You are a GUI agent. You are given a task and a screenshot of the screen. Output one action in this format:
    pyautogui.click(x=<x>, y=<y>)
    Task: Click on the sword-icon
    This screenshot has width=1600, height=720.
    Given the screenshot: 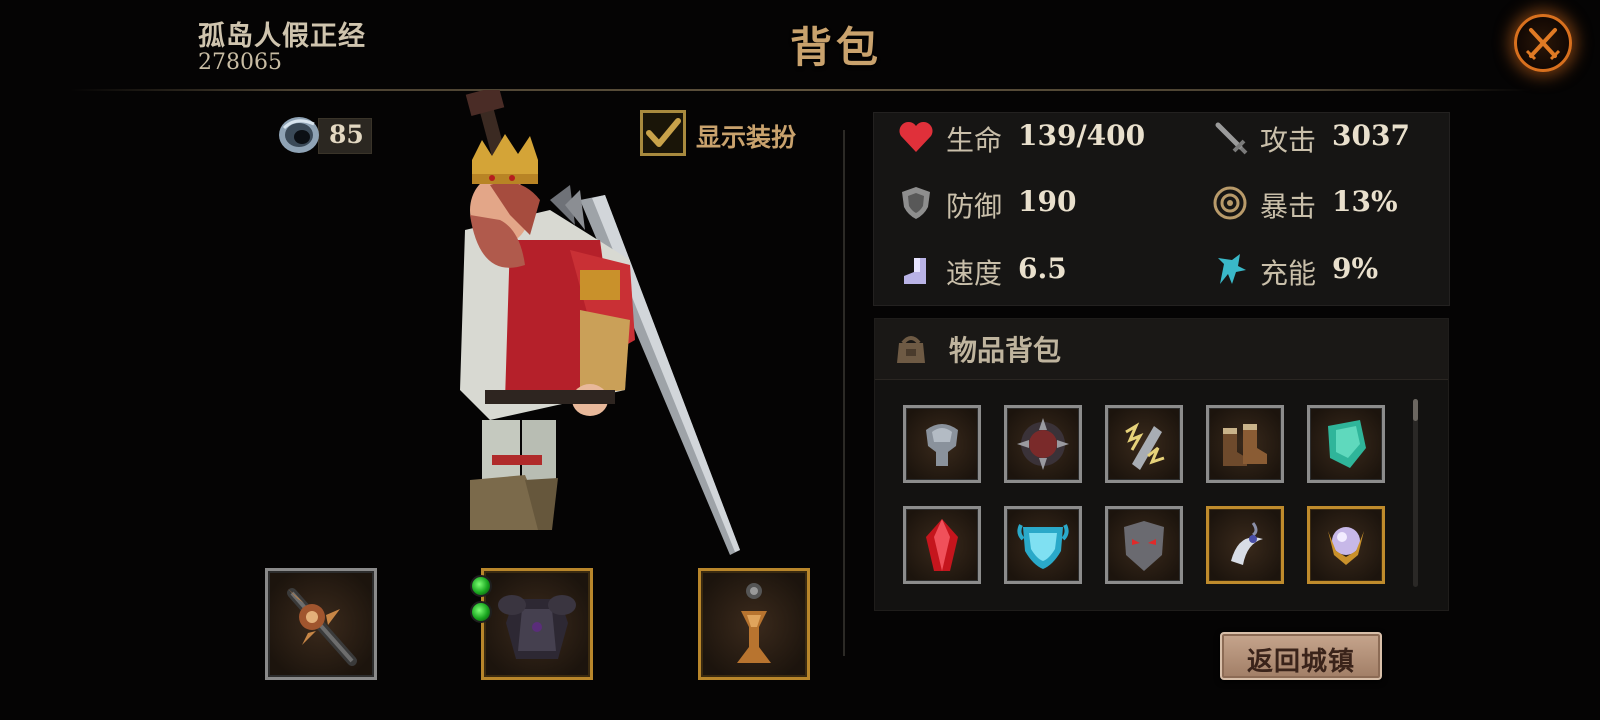 What is the action you would take?
    pyautogui.click(x=1231, y=138)
    